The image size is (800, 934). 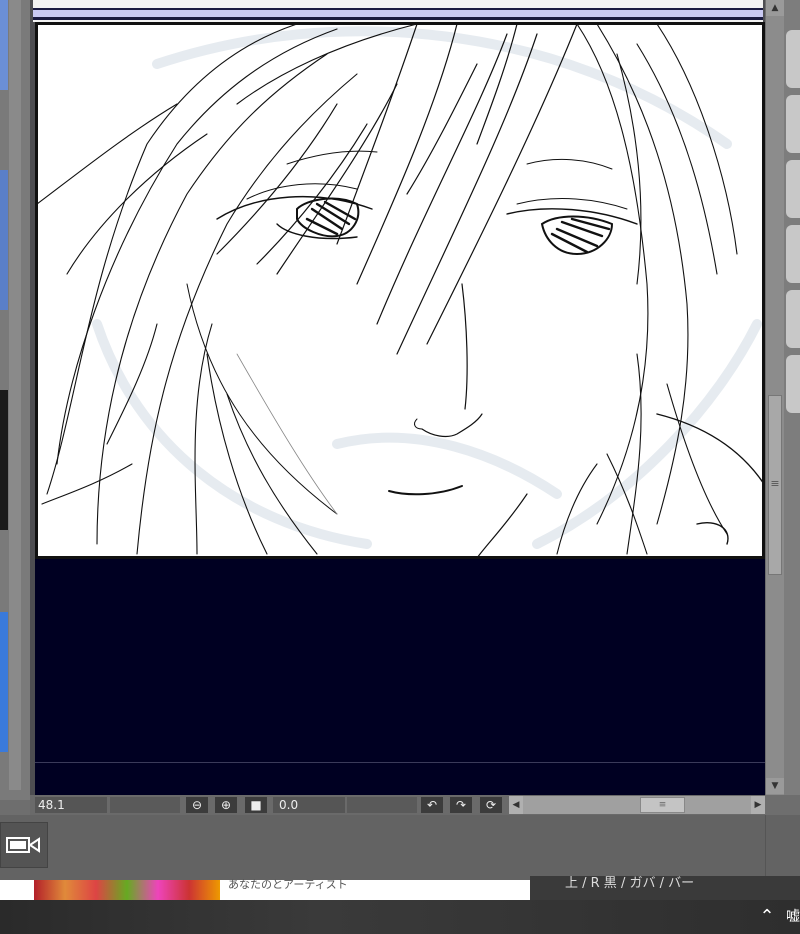 I want to click on rotate-left-icon: ↶, so click(x=432, y=805).